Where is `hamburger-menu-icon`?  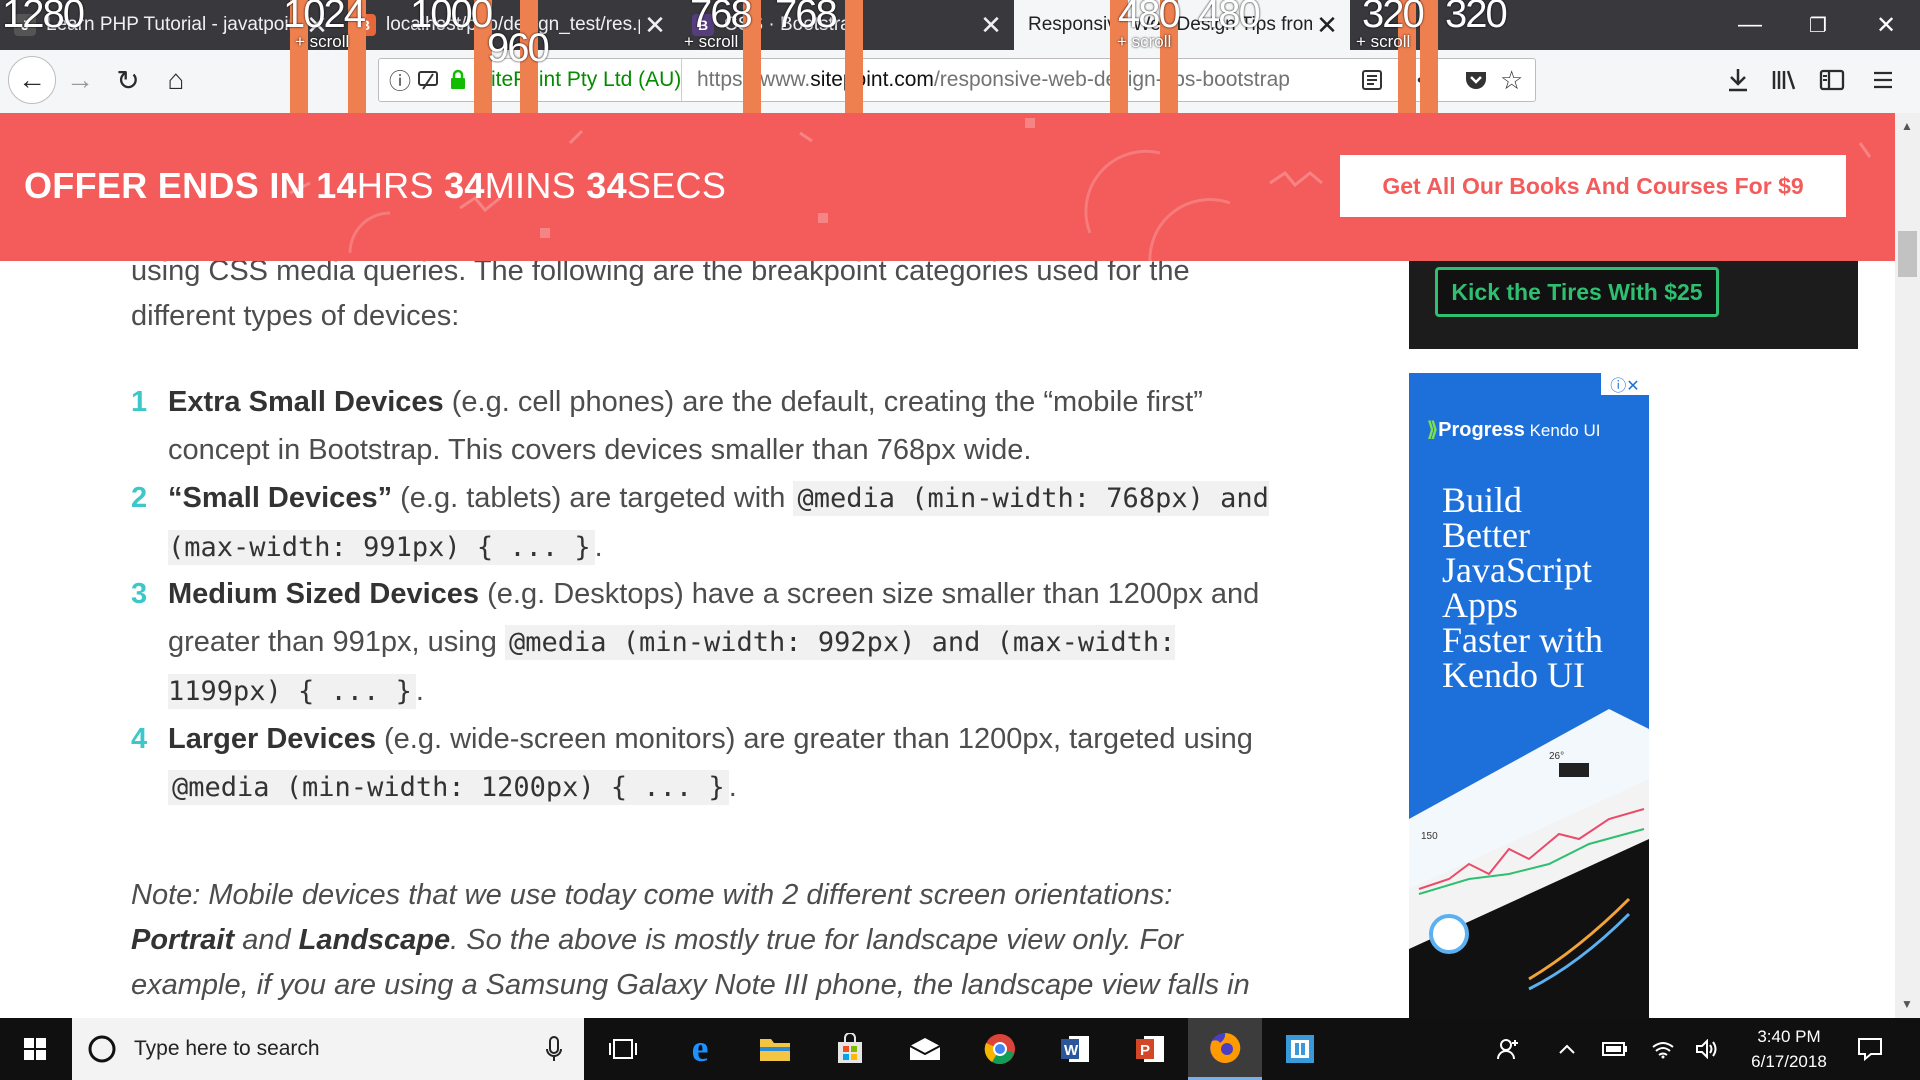
hamburger-menu-icon is located at coordinates (1883, 80).